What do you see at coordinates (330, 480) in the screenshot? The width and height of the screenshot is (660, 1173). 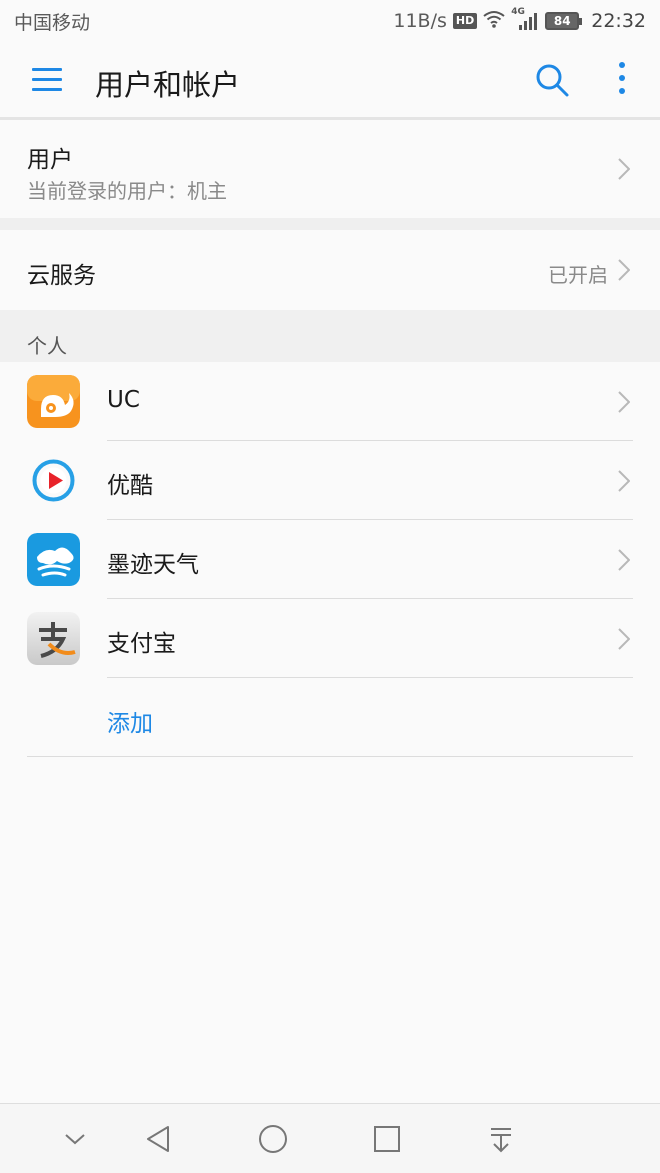 I see `account-row-youku: 优酷` at bounding box center [330, 480].